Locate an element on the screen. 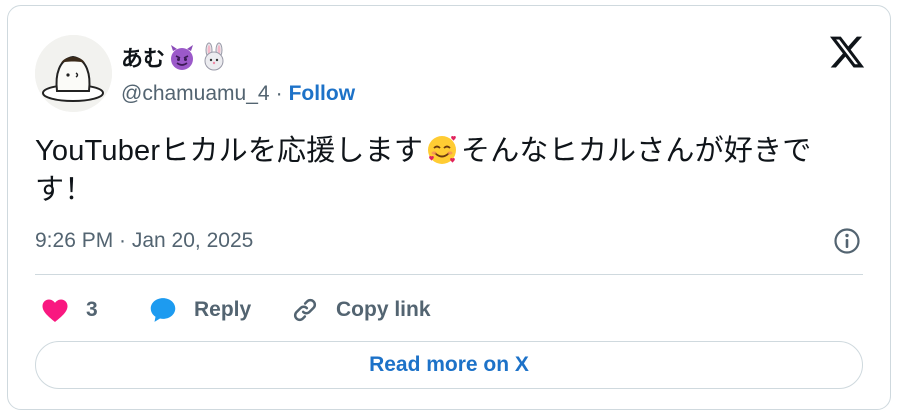 This screenshot has height=419, width=901. copy-link-label: Copy link is located at coordinates (383, 309).